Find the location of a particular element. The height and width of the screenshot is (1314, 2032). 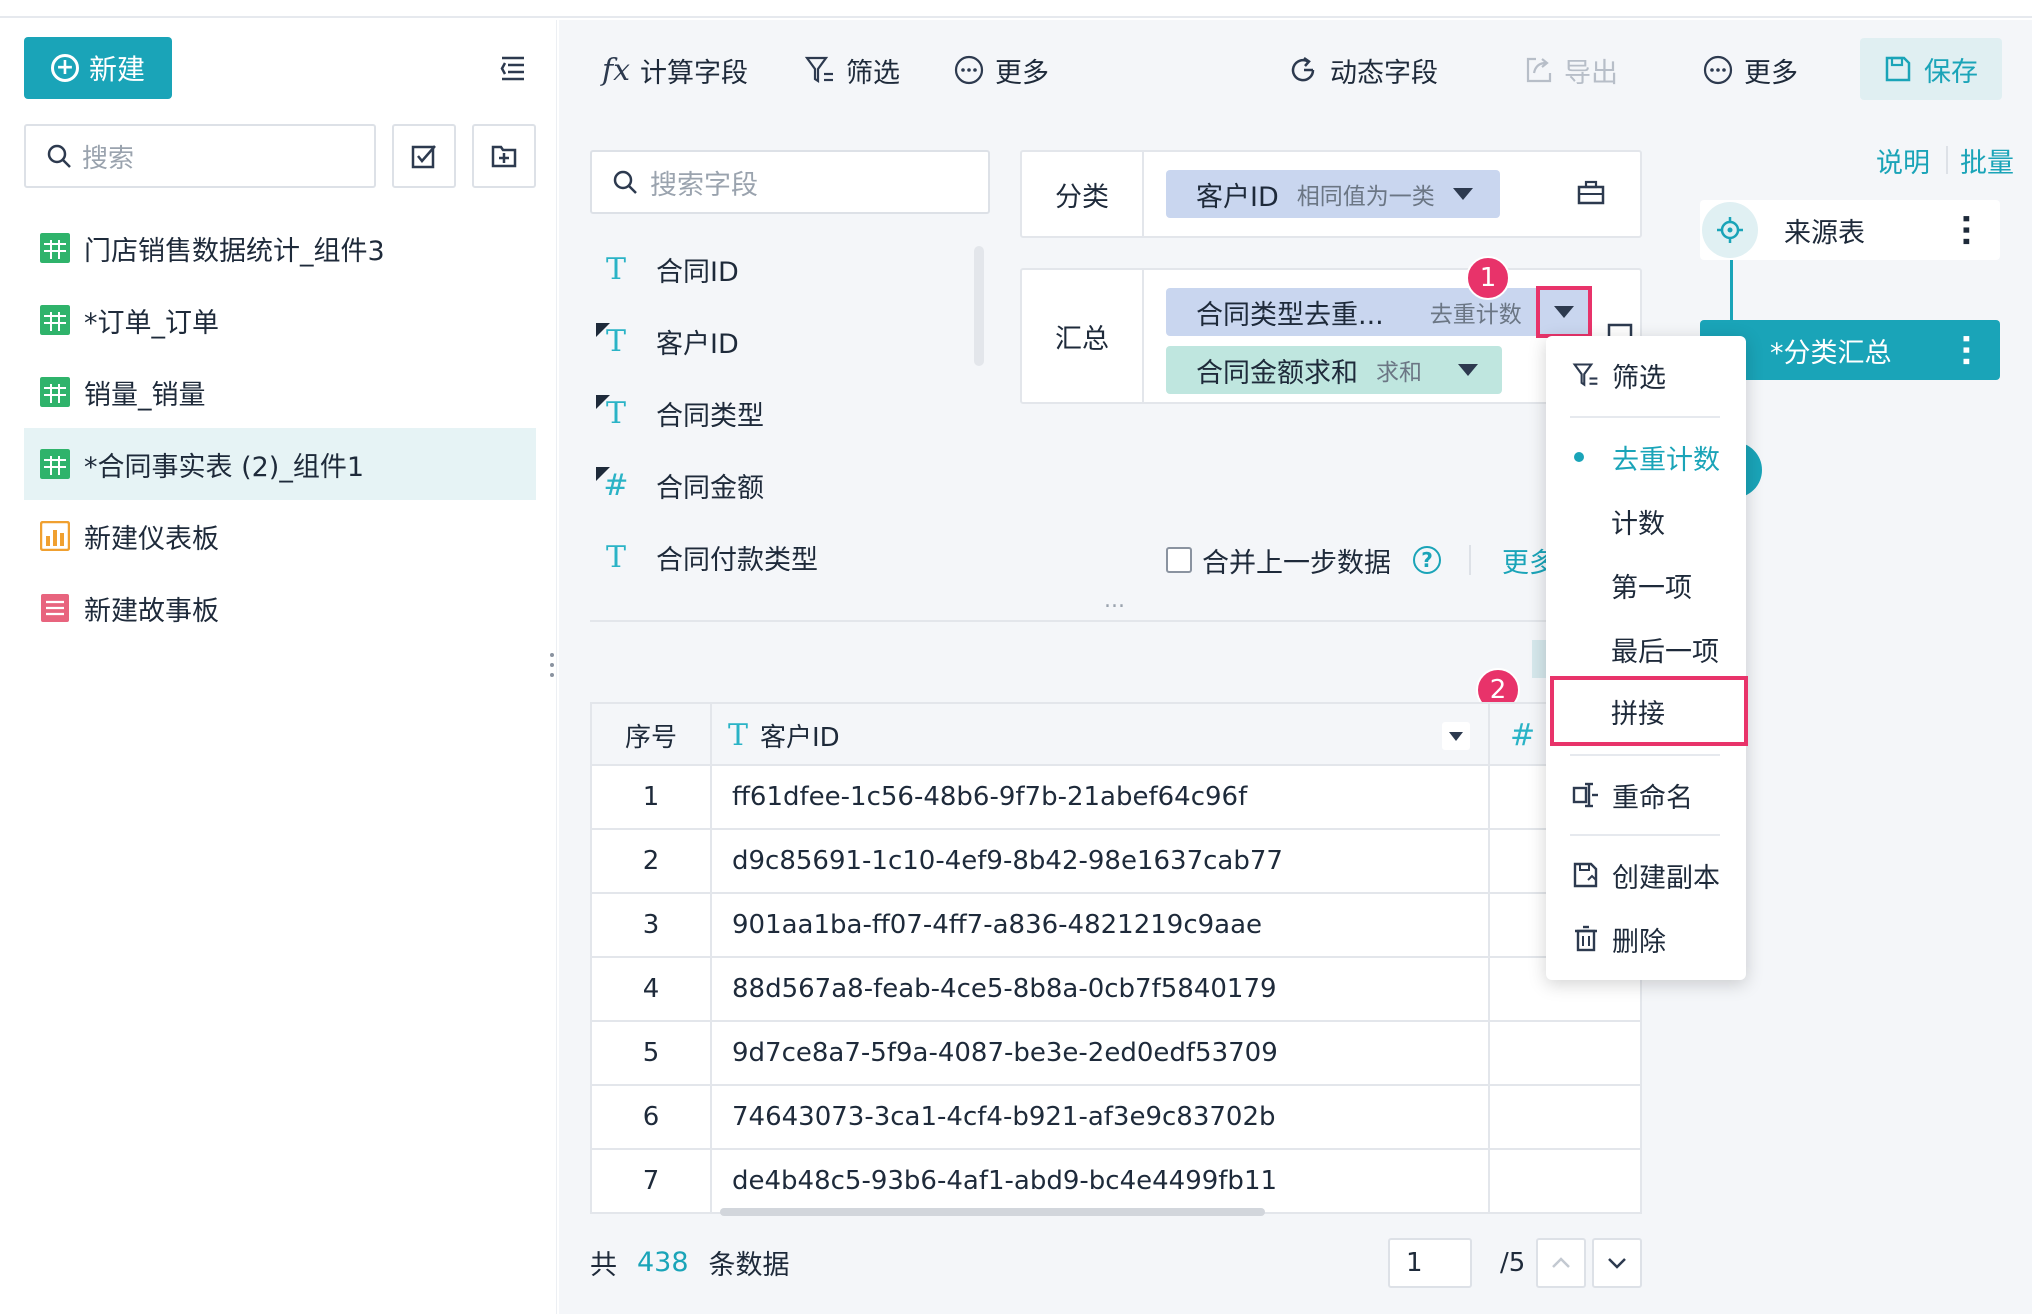

cell-index: 7 is located at coordinates (651, 1181).